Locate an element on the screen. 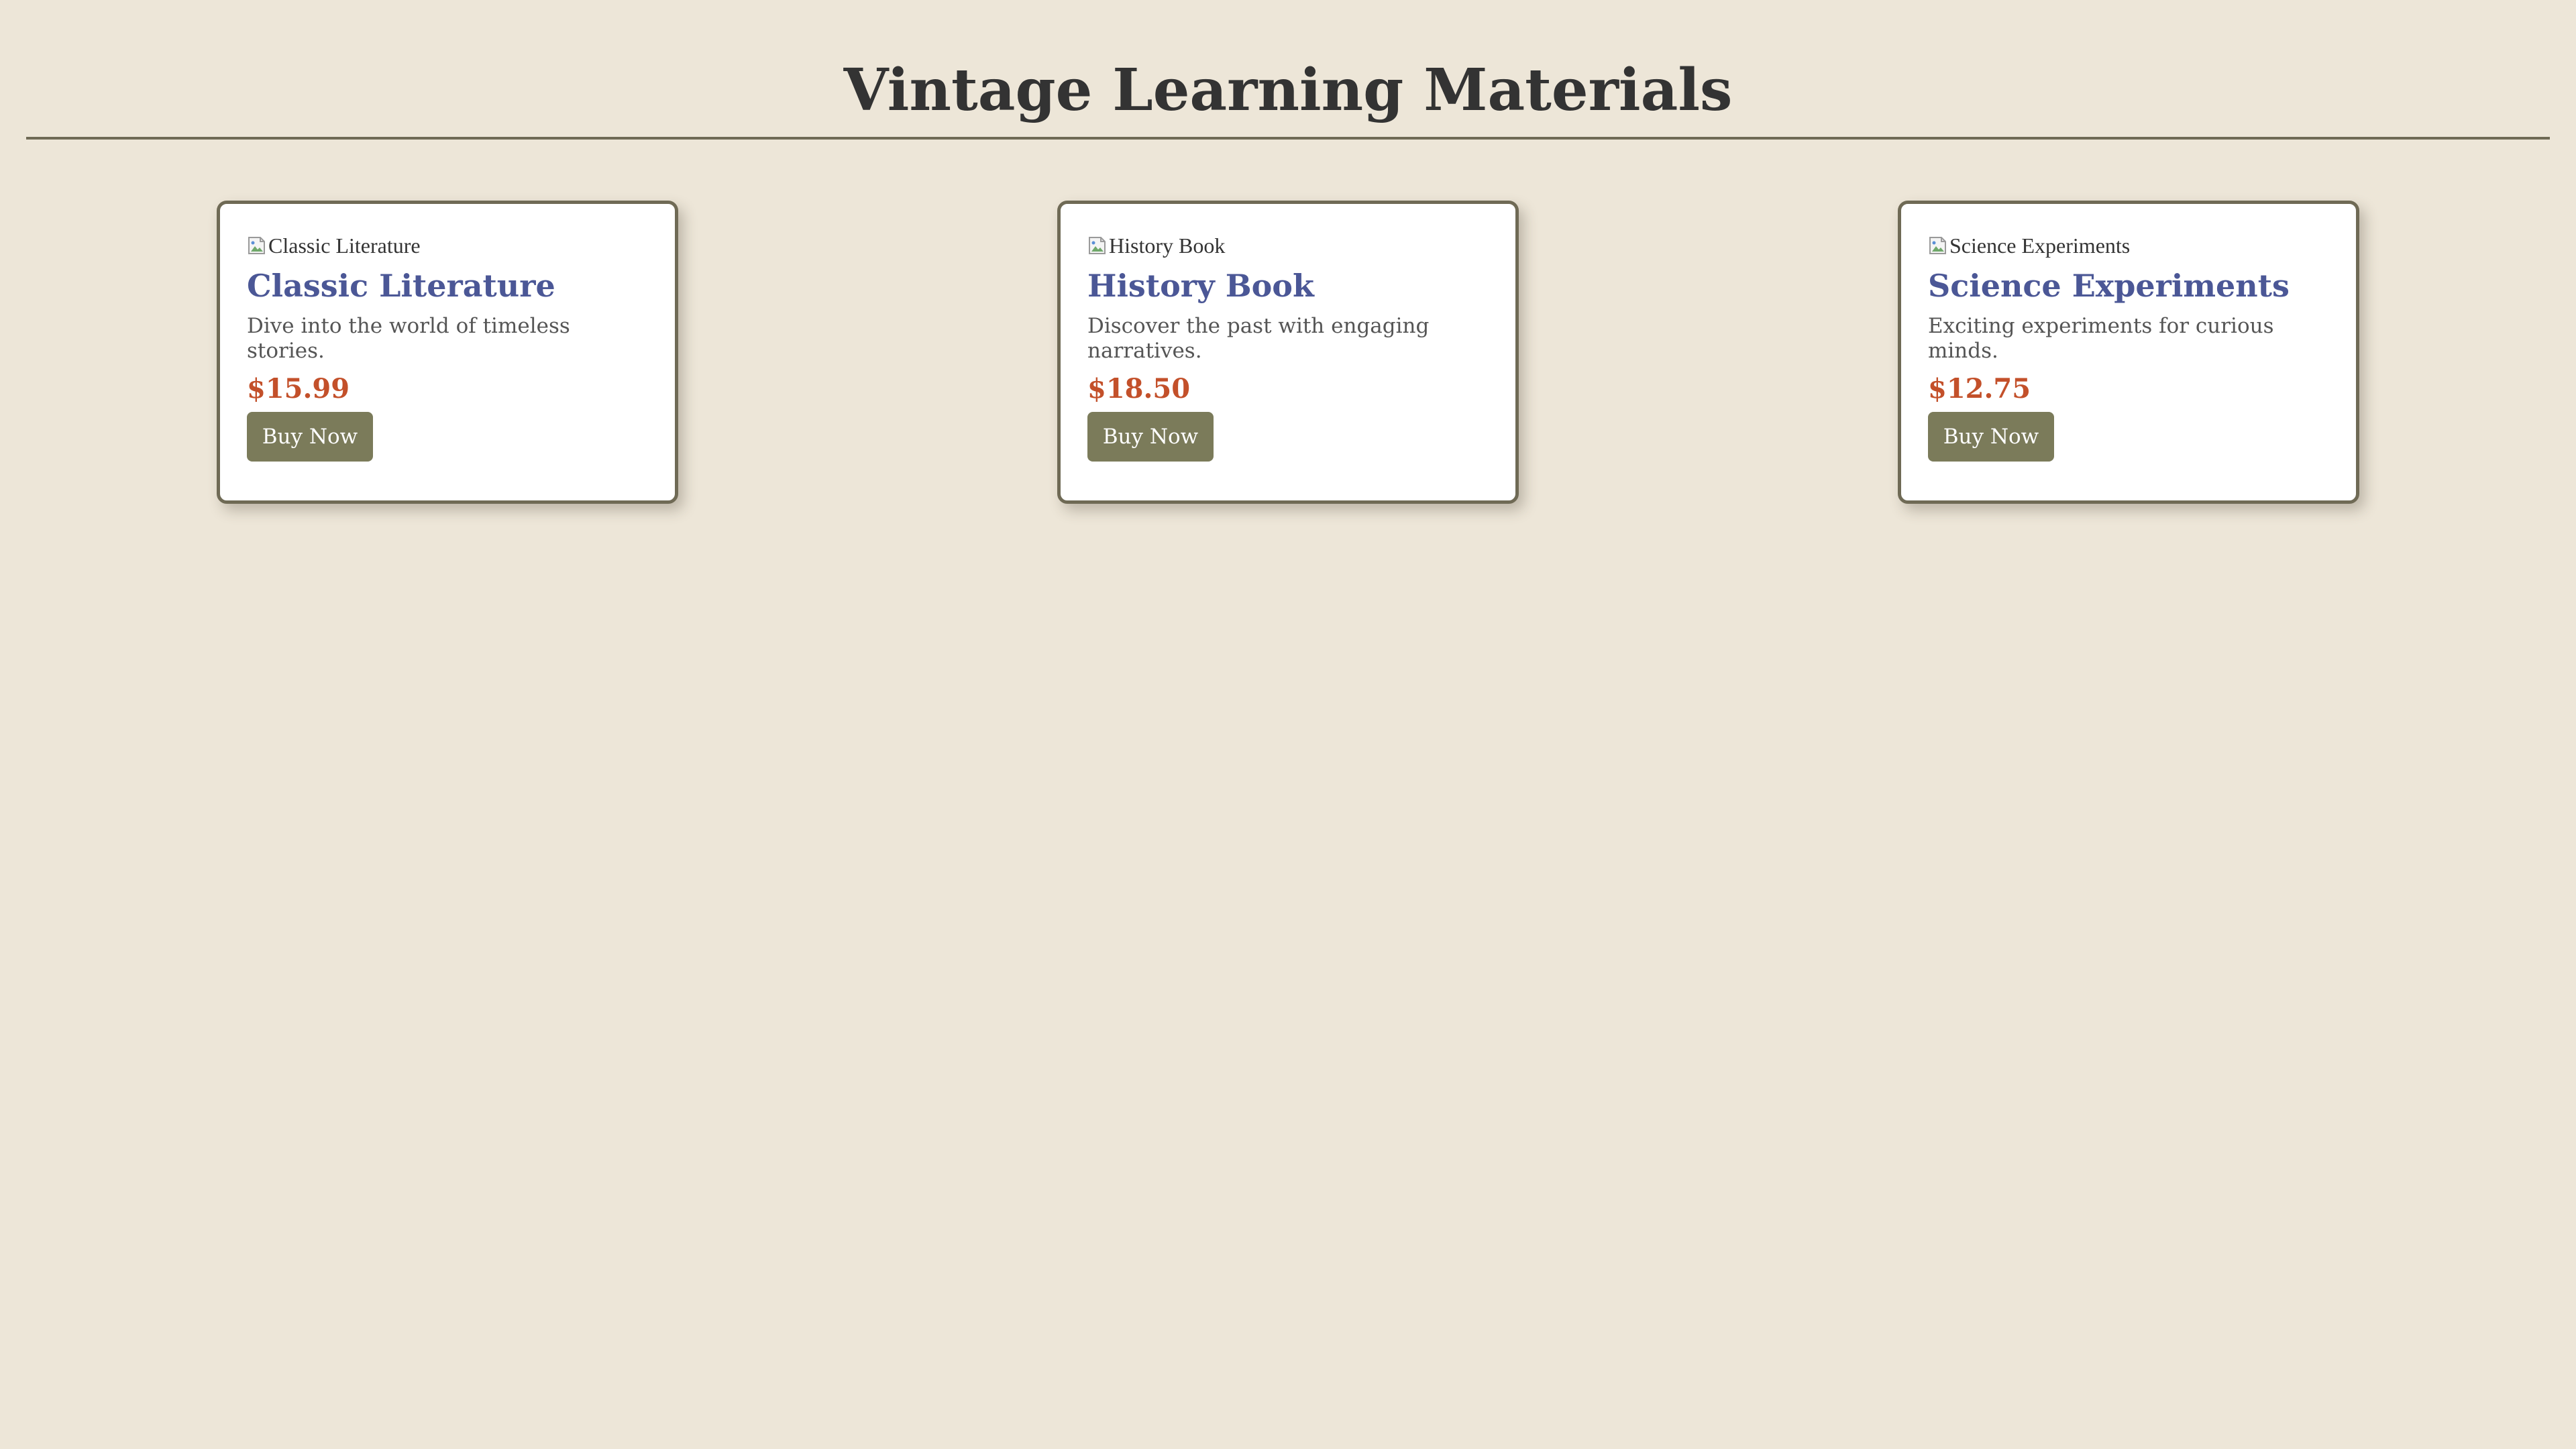 The height and width of the screenshot is (1449, 2576). product-title: History Book is located at coordinates (1200, 286).